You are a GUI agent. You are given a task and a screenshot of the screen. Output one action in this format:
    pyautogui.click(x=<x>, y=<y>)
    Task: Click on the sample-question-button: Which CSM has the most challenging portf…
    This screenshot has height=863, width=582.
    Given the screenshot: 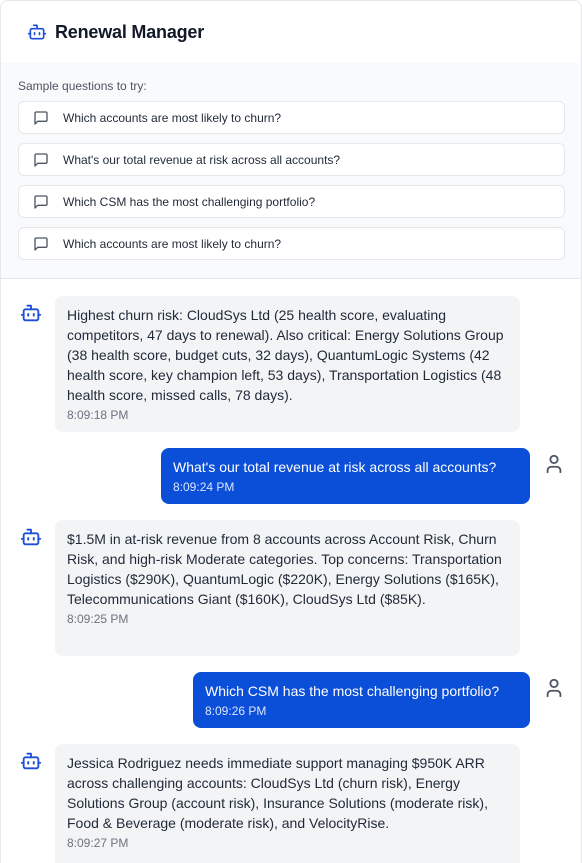 What is the action you would take?
    pyautogui.click(x=291, y=201)
    